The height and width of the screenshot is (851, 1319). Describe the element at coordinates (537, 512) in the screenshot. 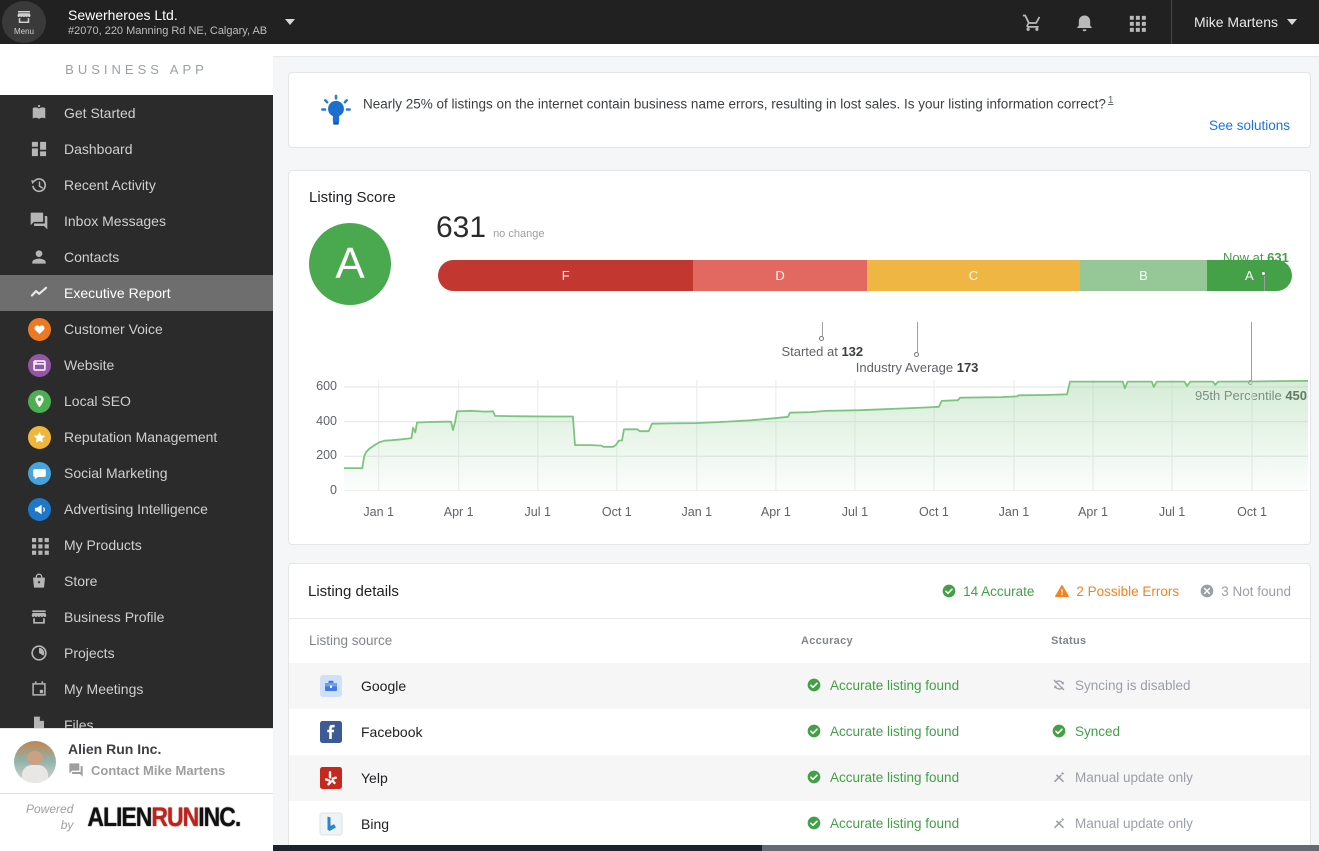

I see `chart-x-tick: Jul 1` at that location.